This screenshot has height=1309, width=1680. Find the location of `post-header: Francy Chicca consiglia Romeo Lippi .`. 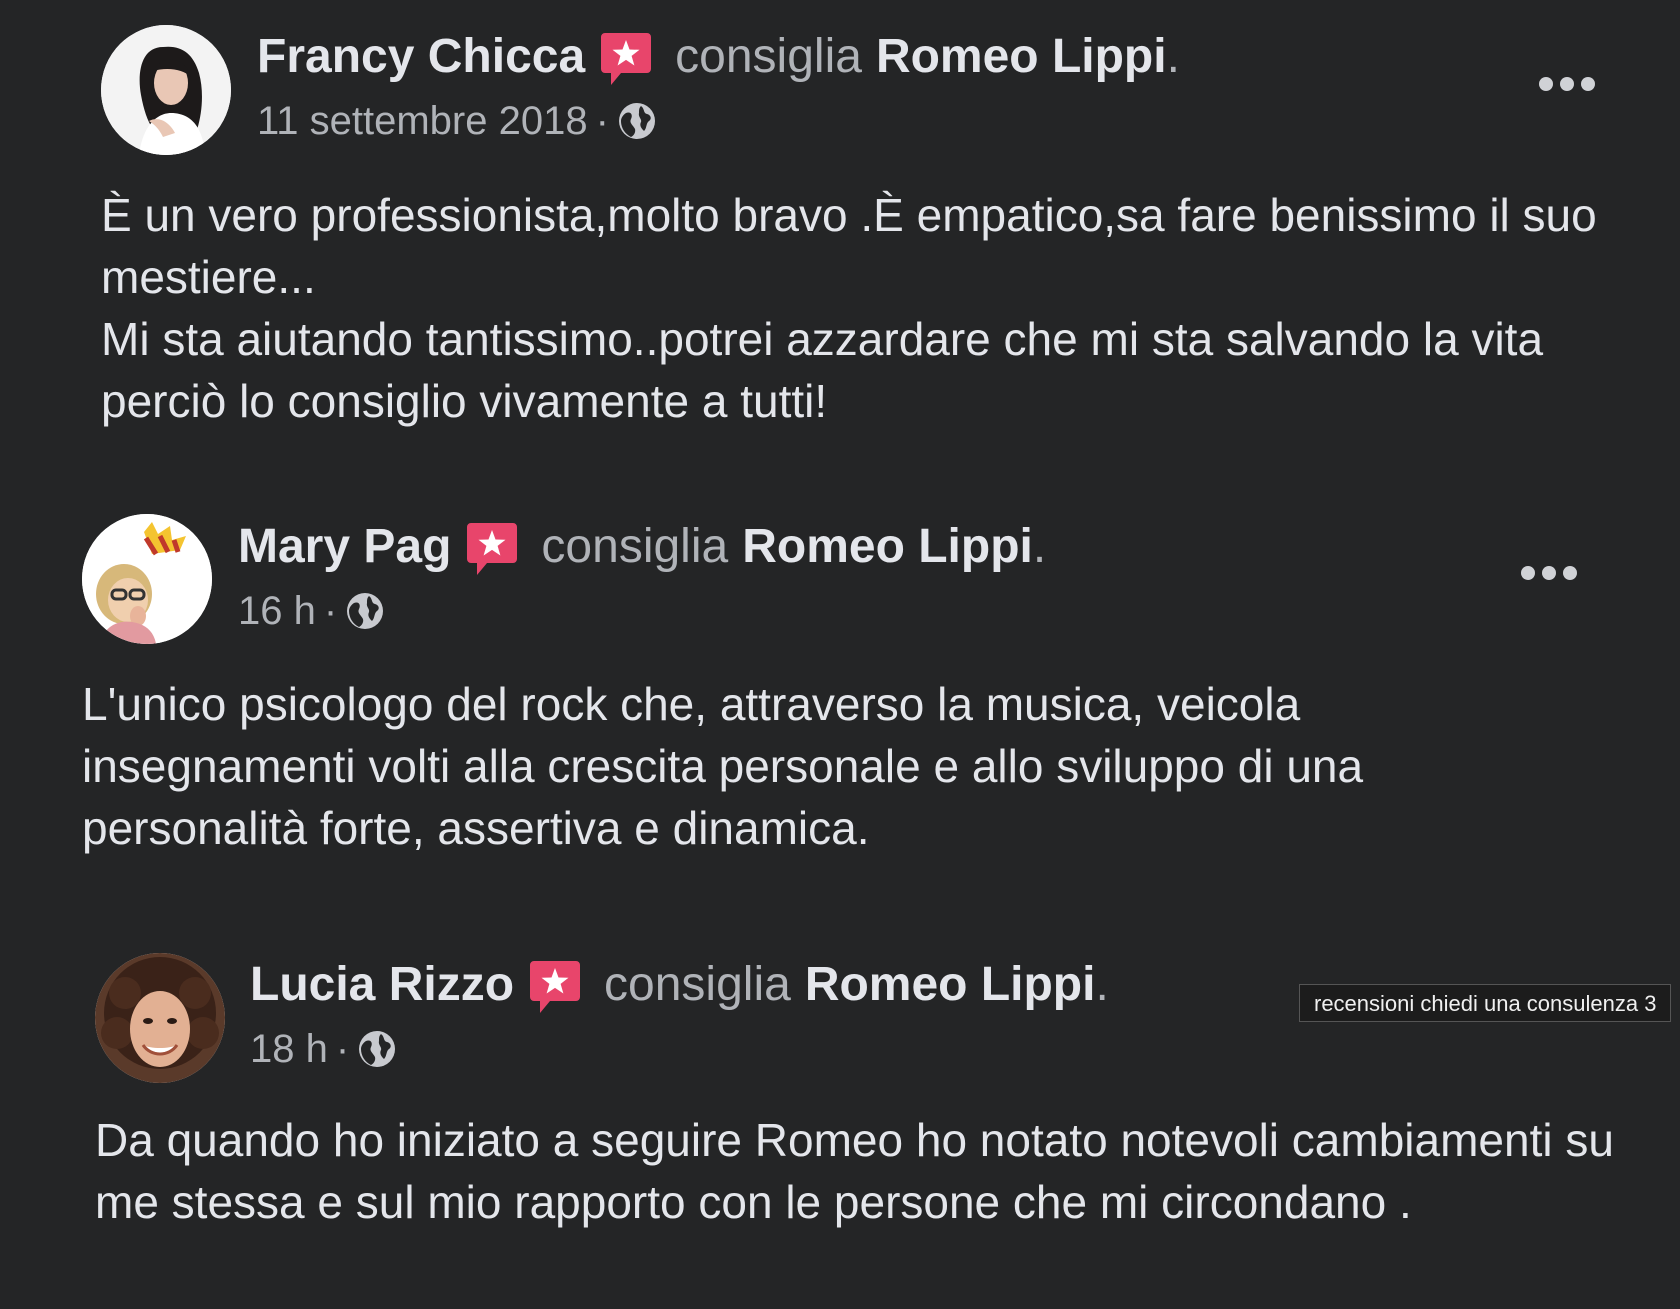

post-header: Francy Chicca consiglia Romeo Lippi . is located at coordinates (718, 57).